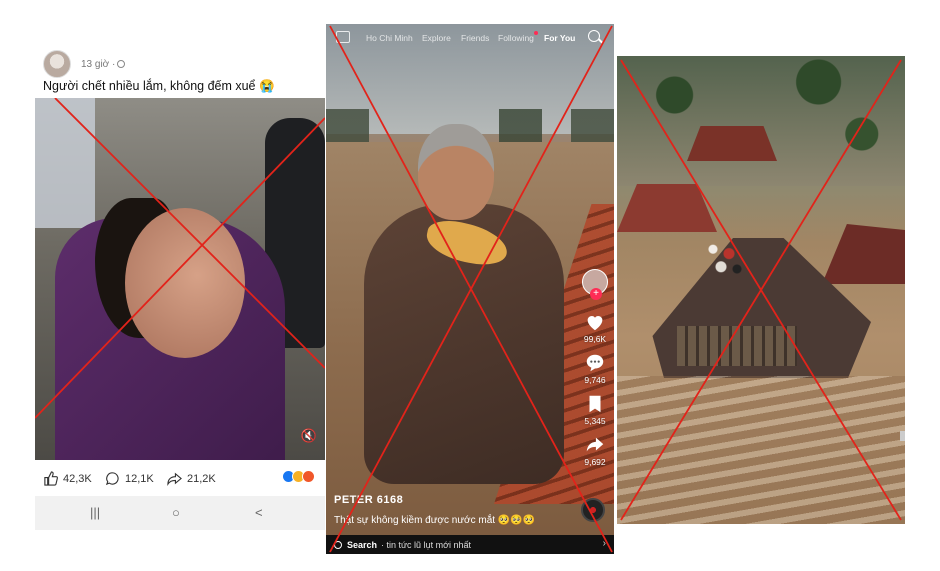  Describe the element at coordinates (595, 323) in the screenshot. I see `heart-icon` at that location.